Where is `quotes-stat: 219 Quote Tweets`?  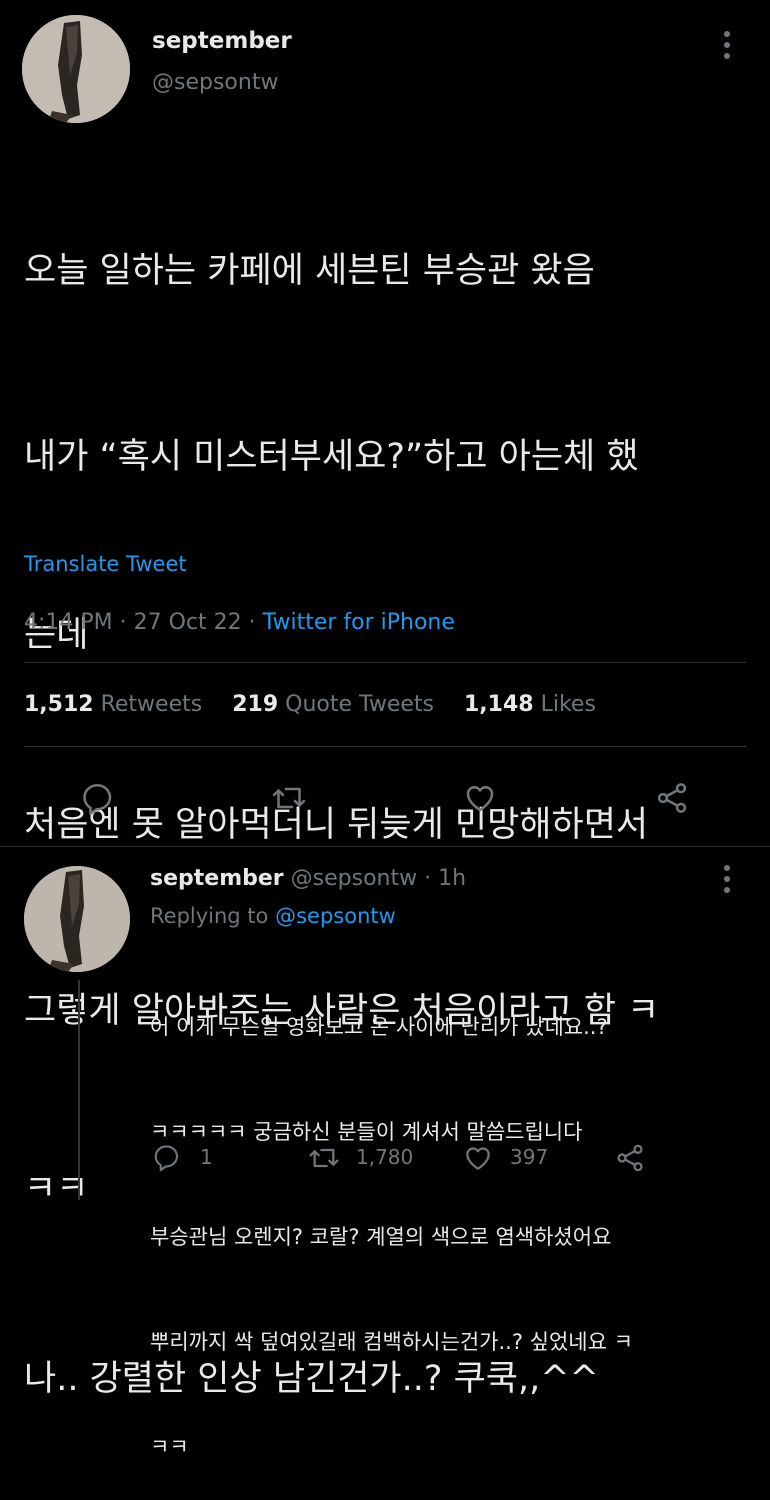
quotes-stat: 219 Quote Tweets is located at coordinates (336, 704).